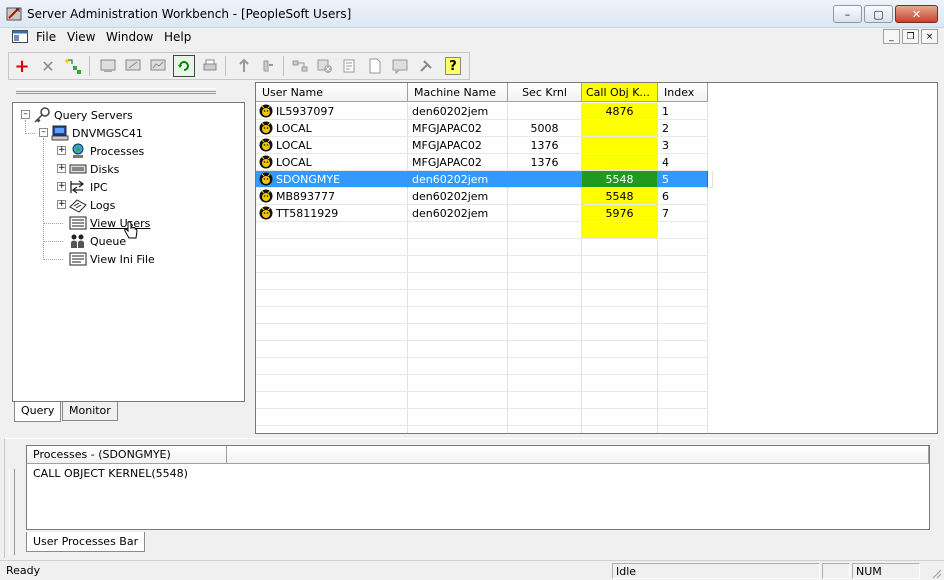 This screenshot has width=944, height=580. I want to click on monitor-icon, so click(133, 66).